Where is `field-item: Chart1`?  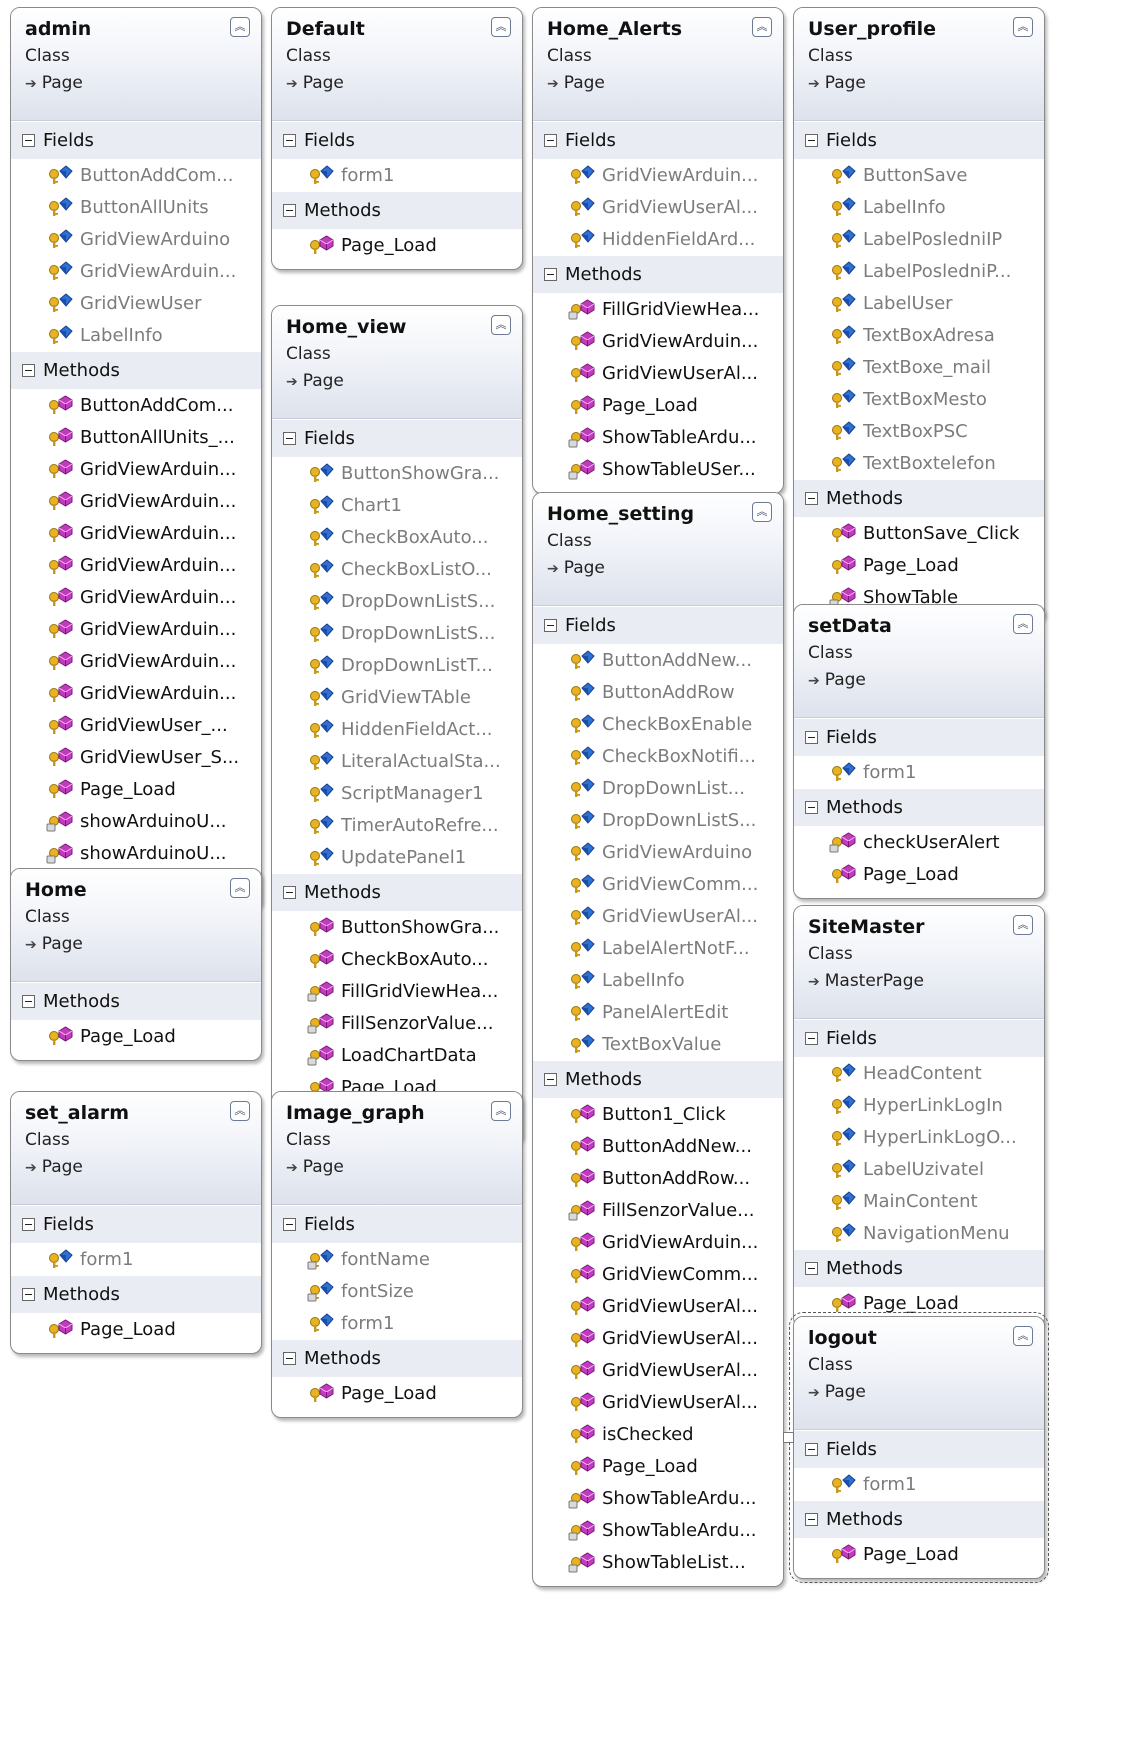
field-item: Chart1 is located at coordinates (397, 505).